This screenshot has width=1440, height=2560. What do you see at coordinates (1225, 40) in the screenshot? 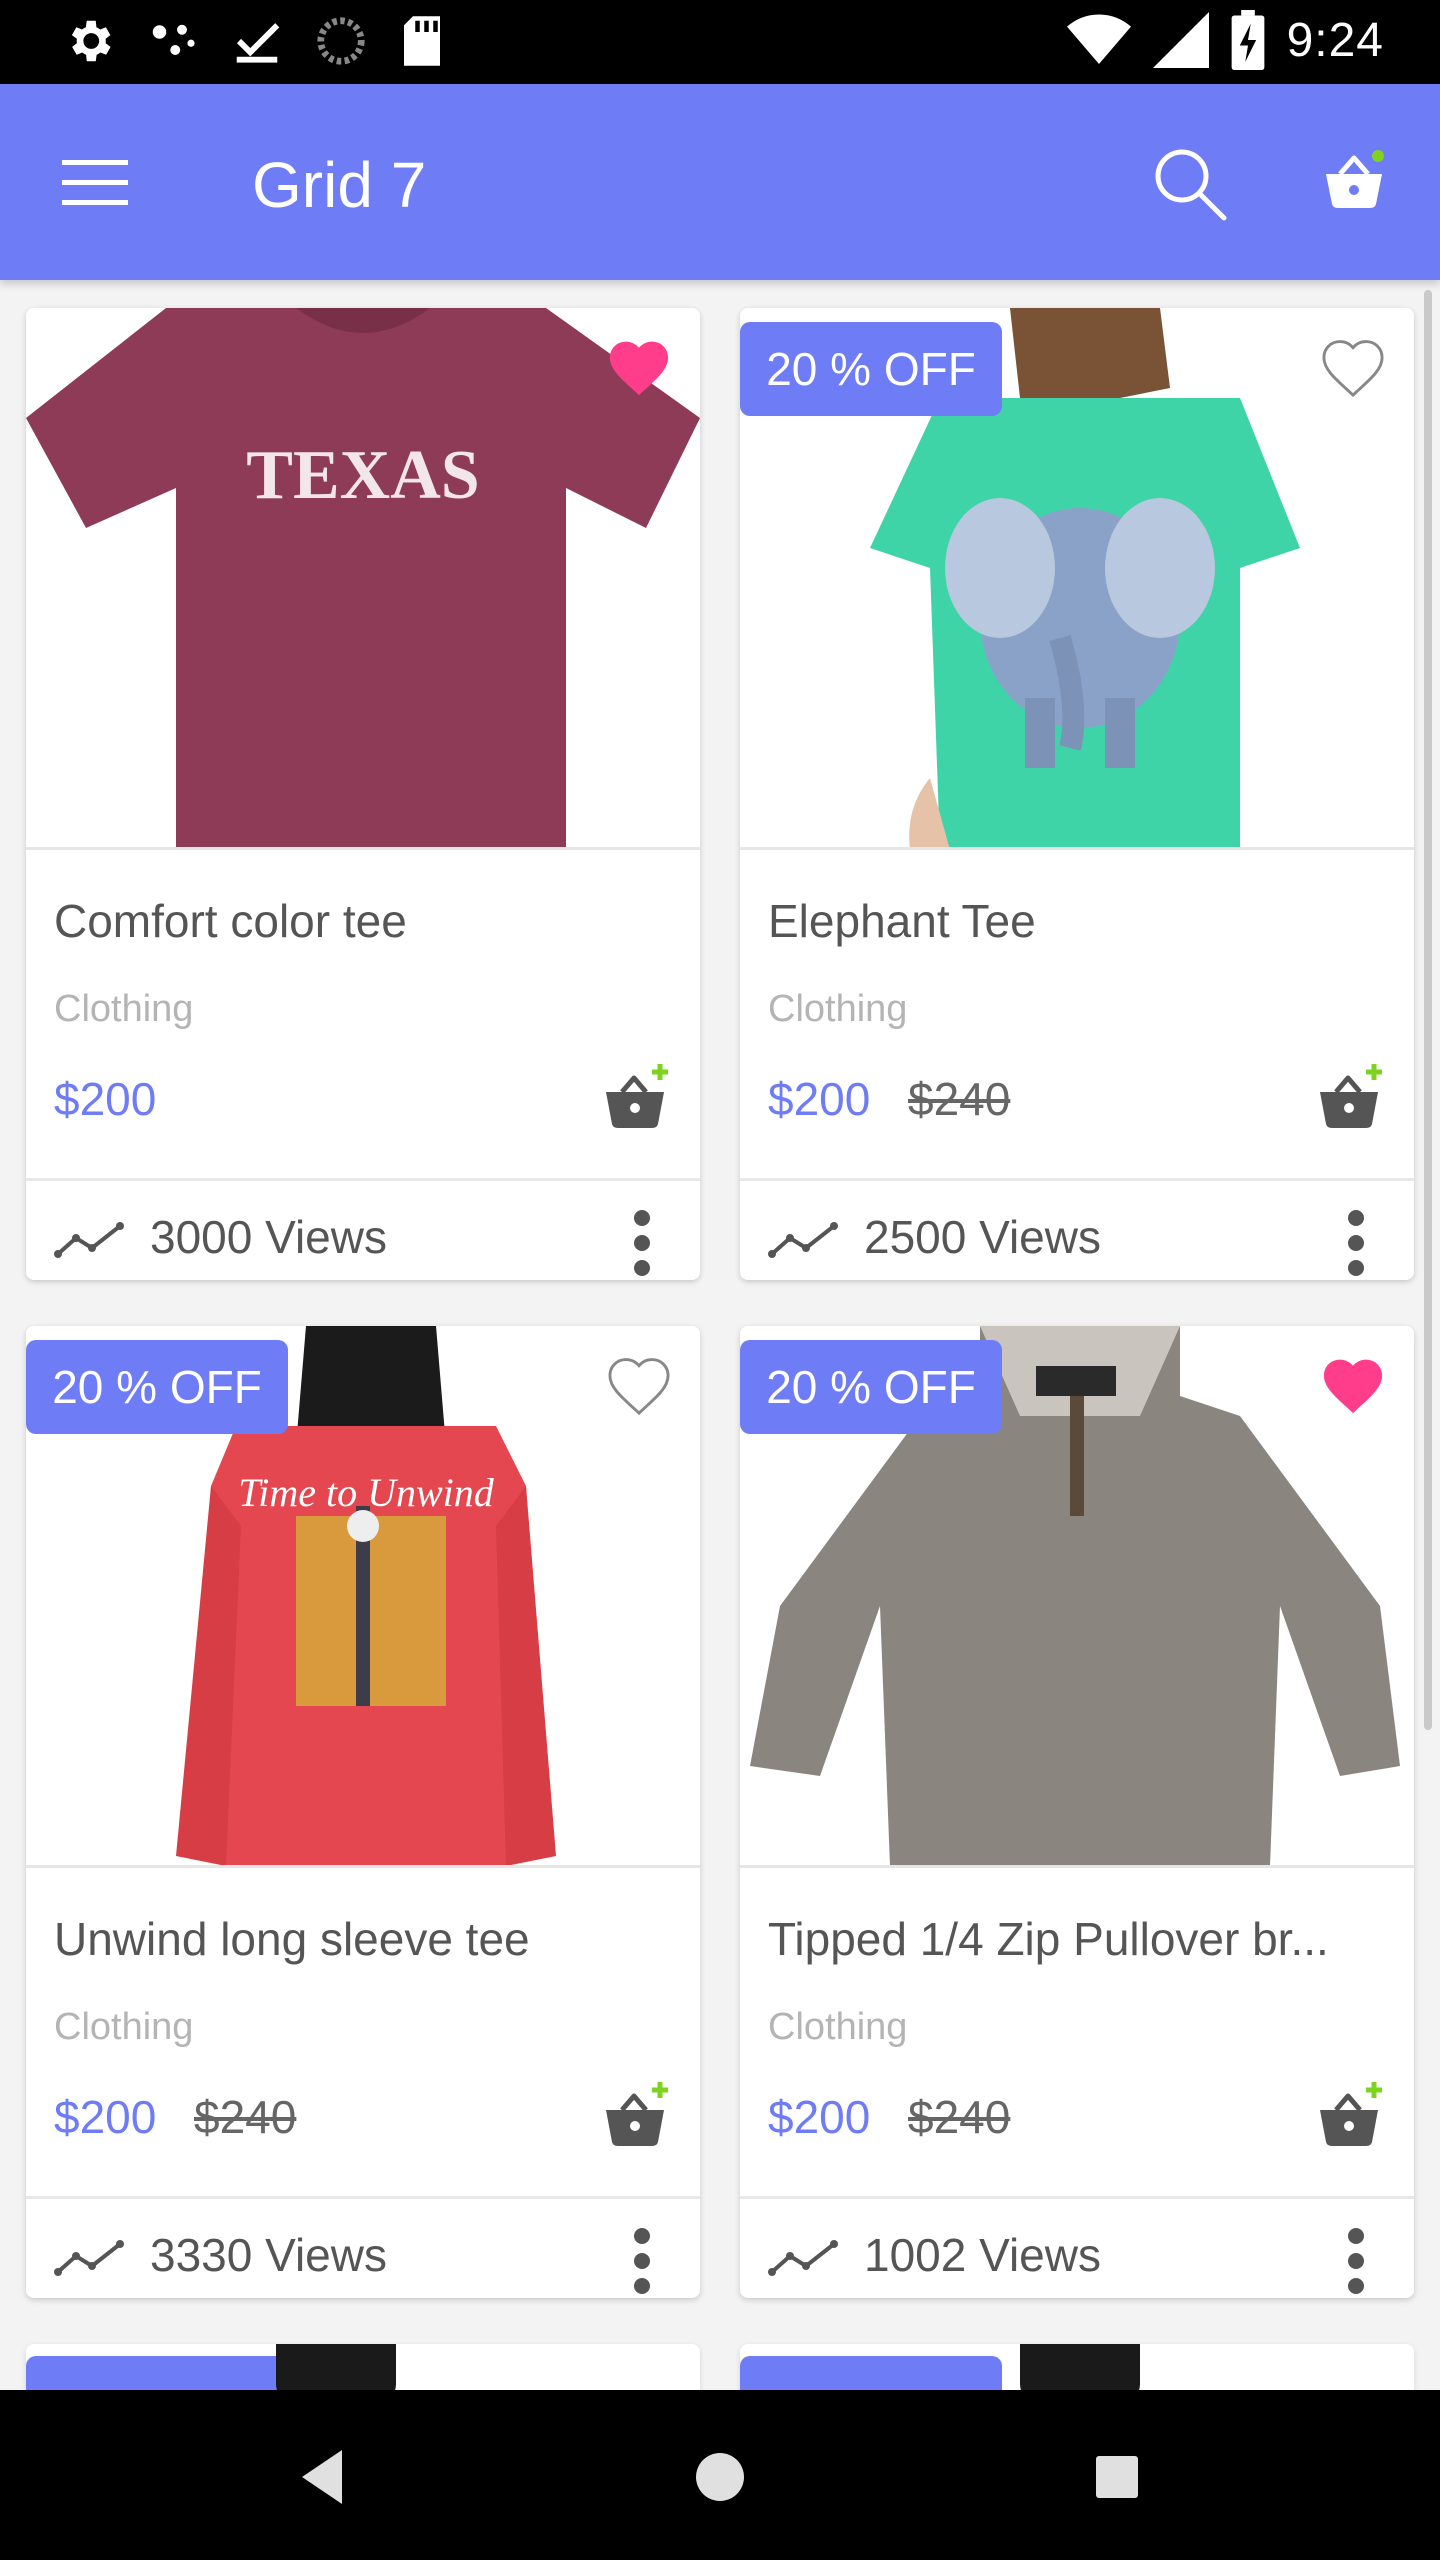
I see `system-icons: 9:24` at bounding box center [1225, 40].